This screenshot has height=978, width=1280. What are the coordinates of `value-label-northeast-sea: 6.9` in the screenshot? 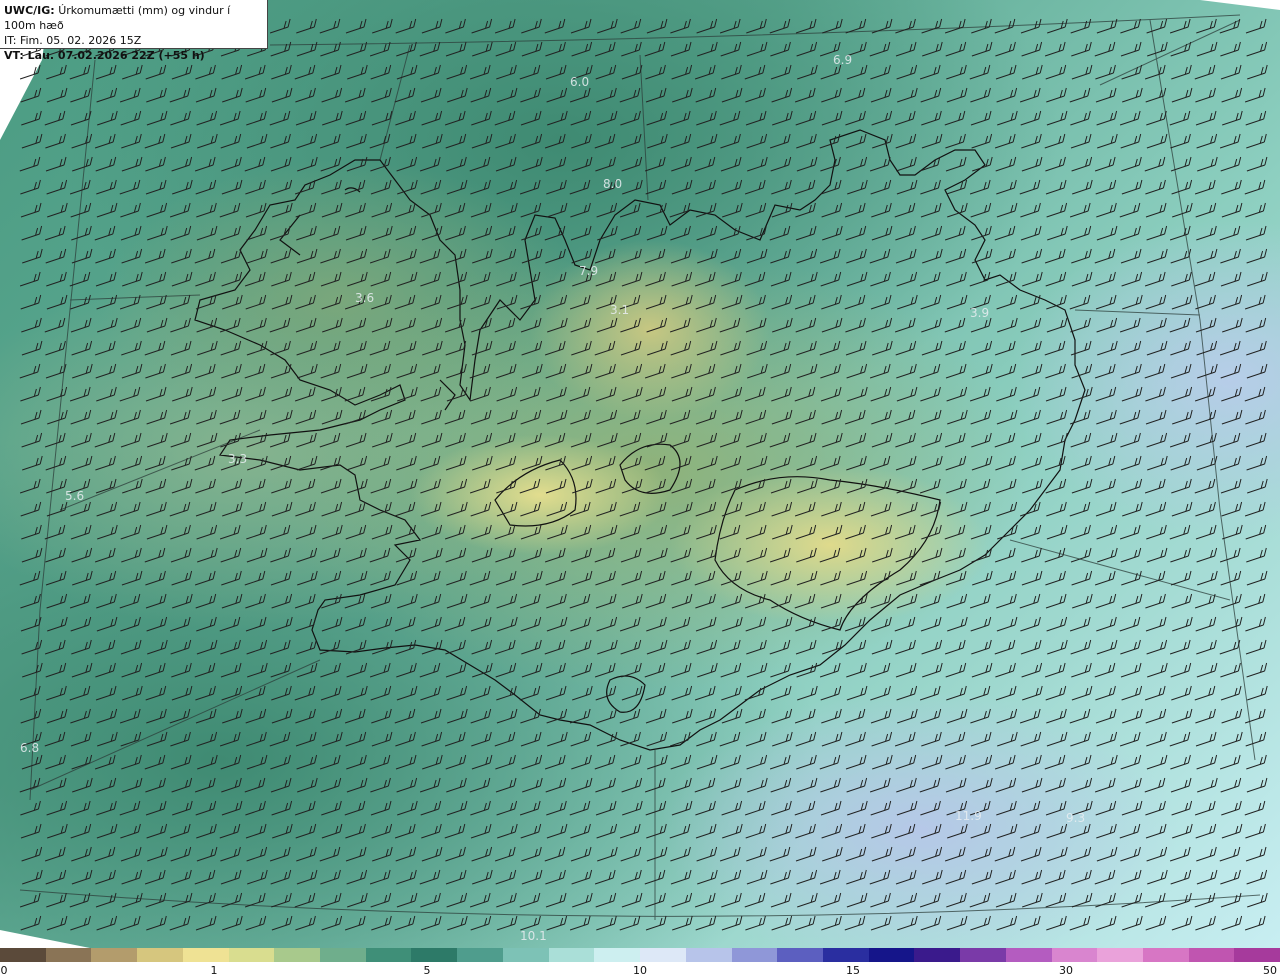 It's located at (842, 60).